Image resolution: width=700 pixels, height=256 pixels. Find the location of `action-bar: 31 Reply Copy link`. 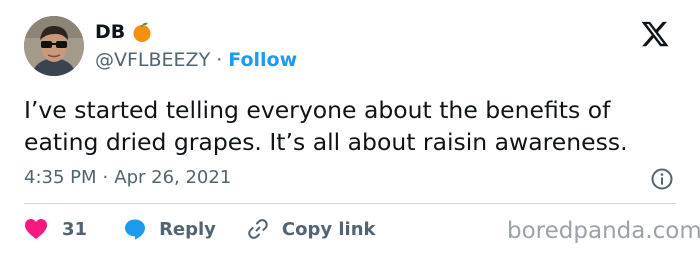

action-bar: 31 Reply Copy link is located at coordinates (200, 229).